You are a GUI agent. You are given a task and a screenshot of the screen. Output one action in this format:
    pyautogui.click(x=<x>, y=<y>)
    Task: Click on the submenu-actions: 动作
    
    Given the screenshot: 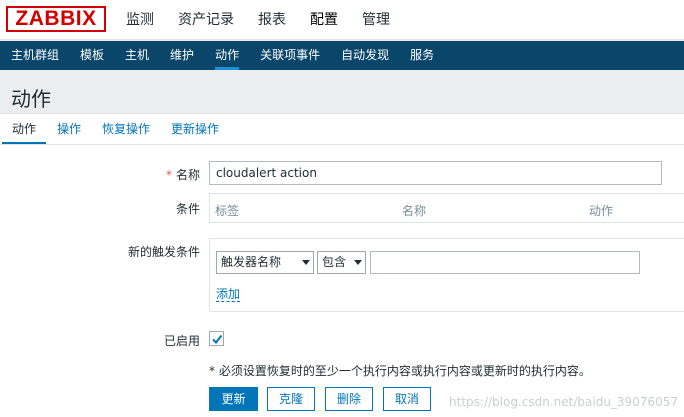 What is the action you would take?
    pyautogui.click(x=227, y=55)
    